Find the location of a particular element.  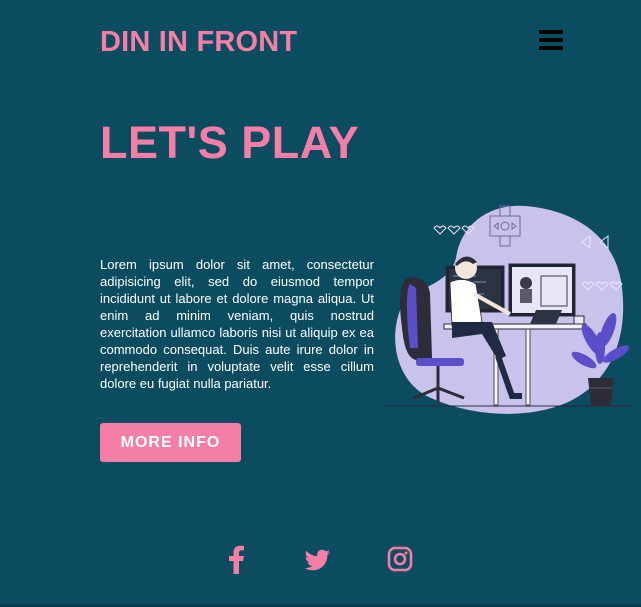

more-info-button: MORE INFO is located at coordinates (170, 442).